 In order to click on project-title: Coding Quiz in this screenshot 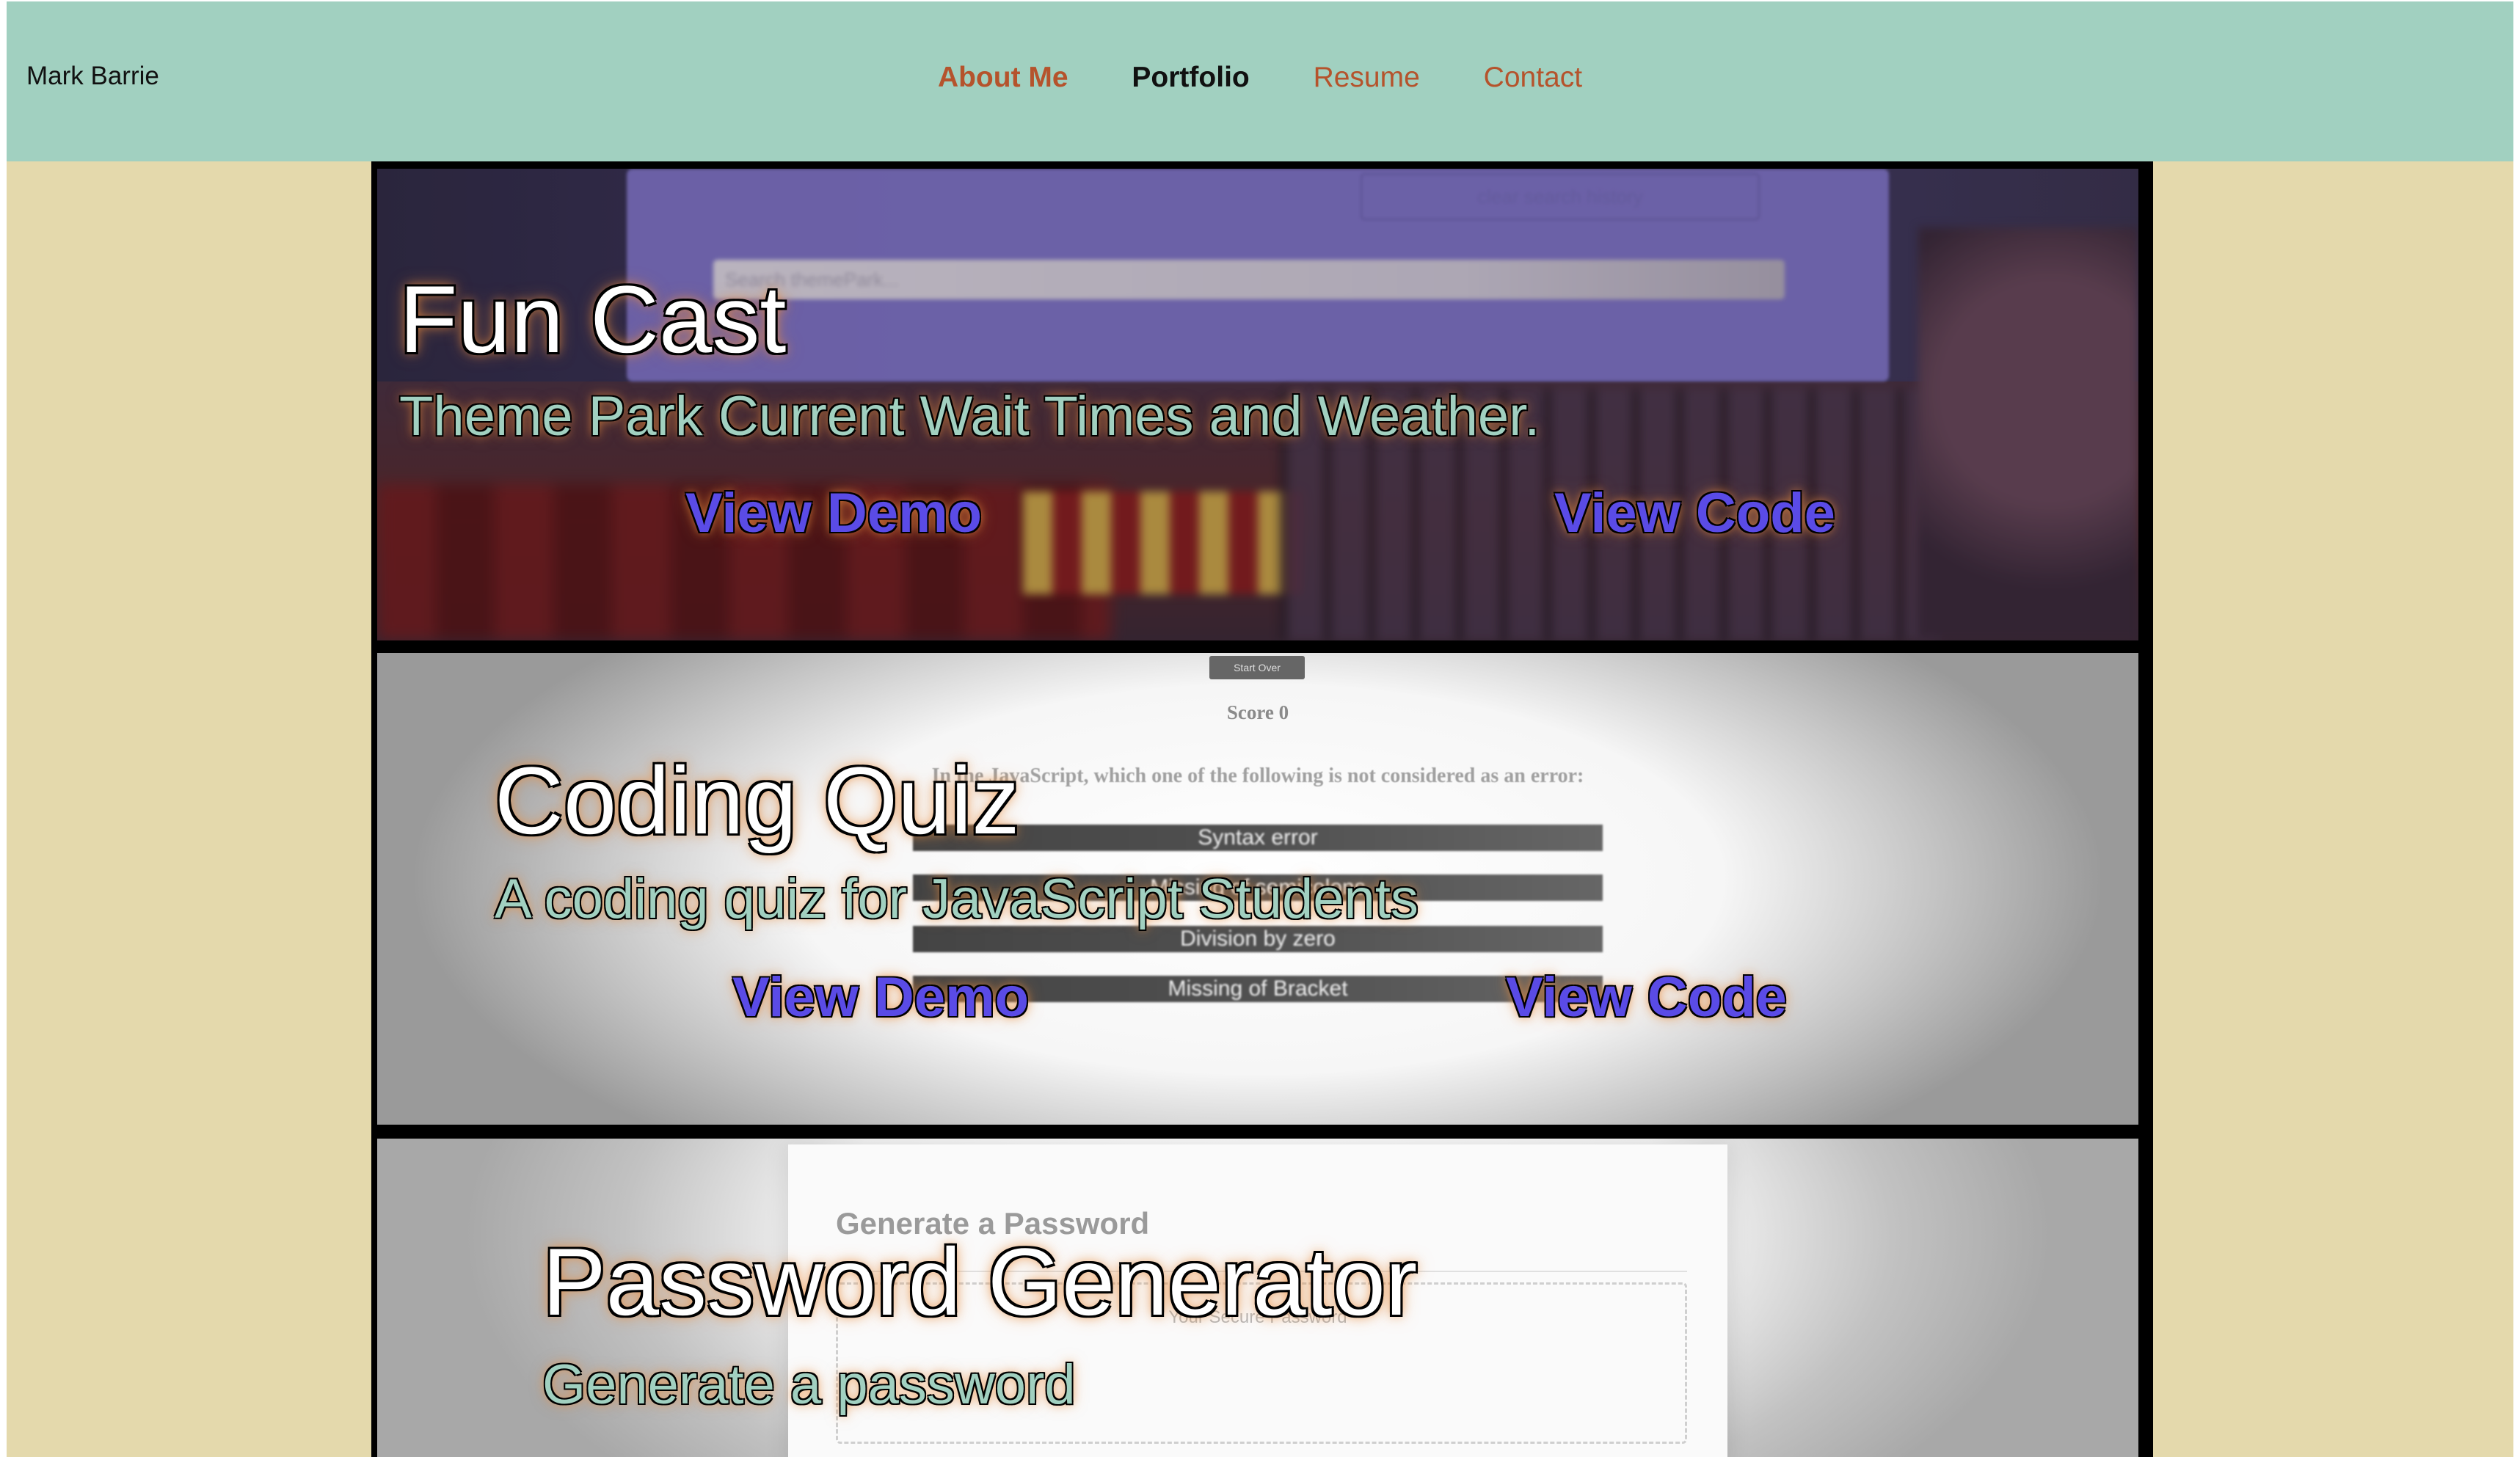, I will do `click(757, 800)`.